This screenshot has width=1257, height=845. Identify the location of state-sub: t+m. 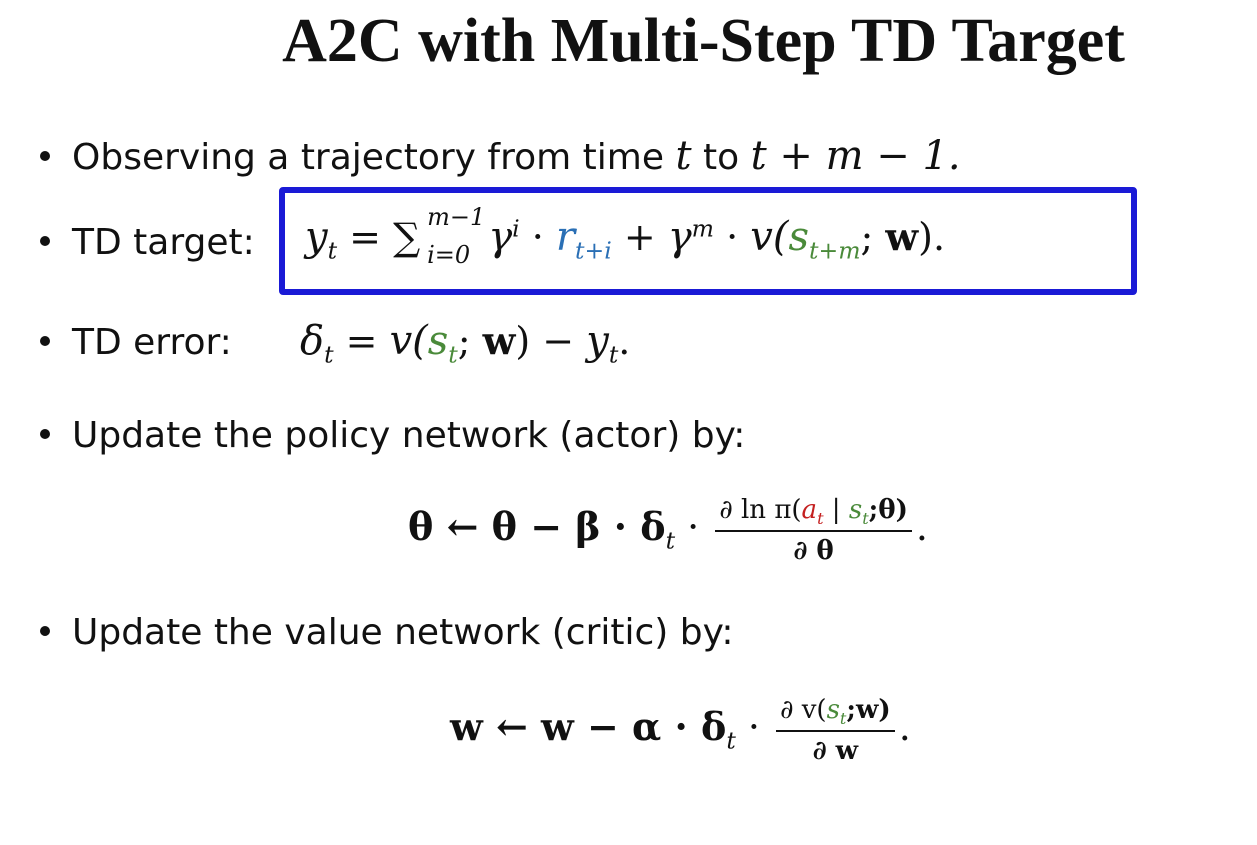
(835, 250).